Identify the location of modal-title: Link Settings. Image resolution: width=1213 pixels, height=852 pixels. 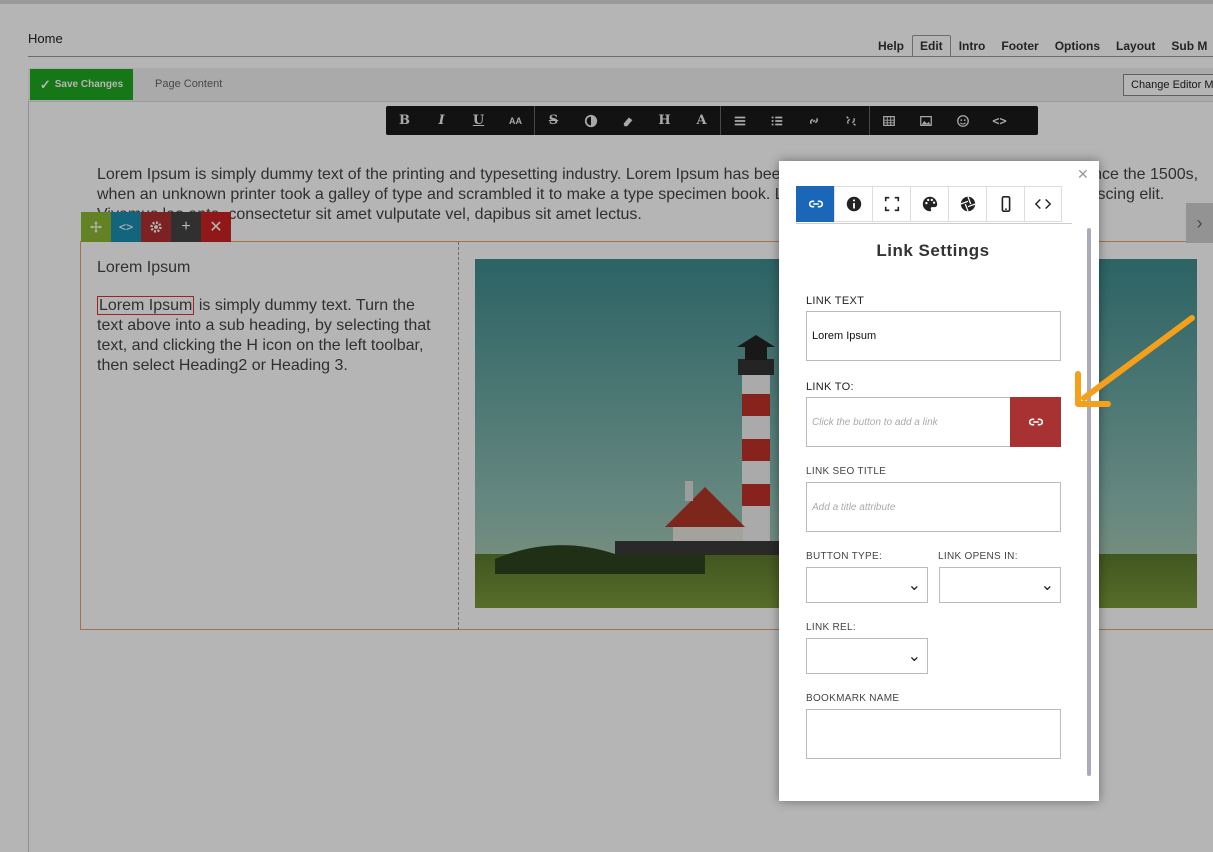
(933, 250).